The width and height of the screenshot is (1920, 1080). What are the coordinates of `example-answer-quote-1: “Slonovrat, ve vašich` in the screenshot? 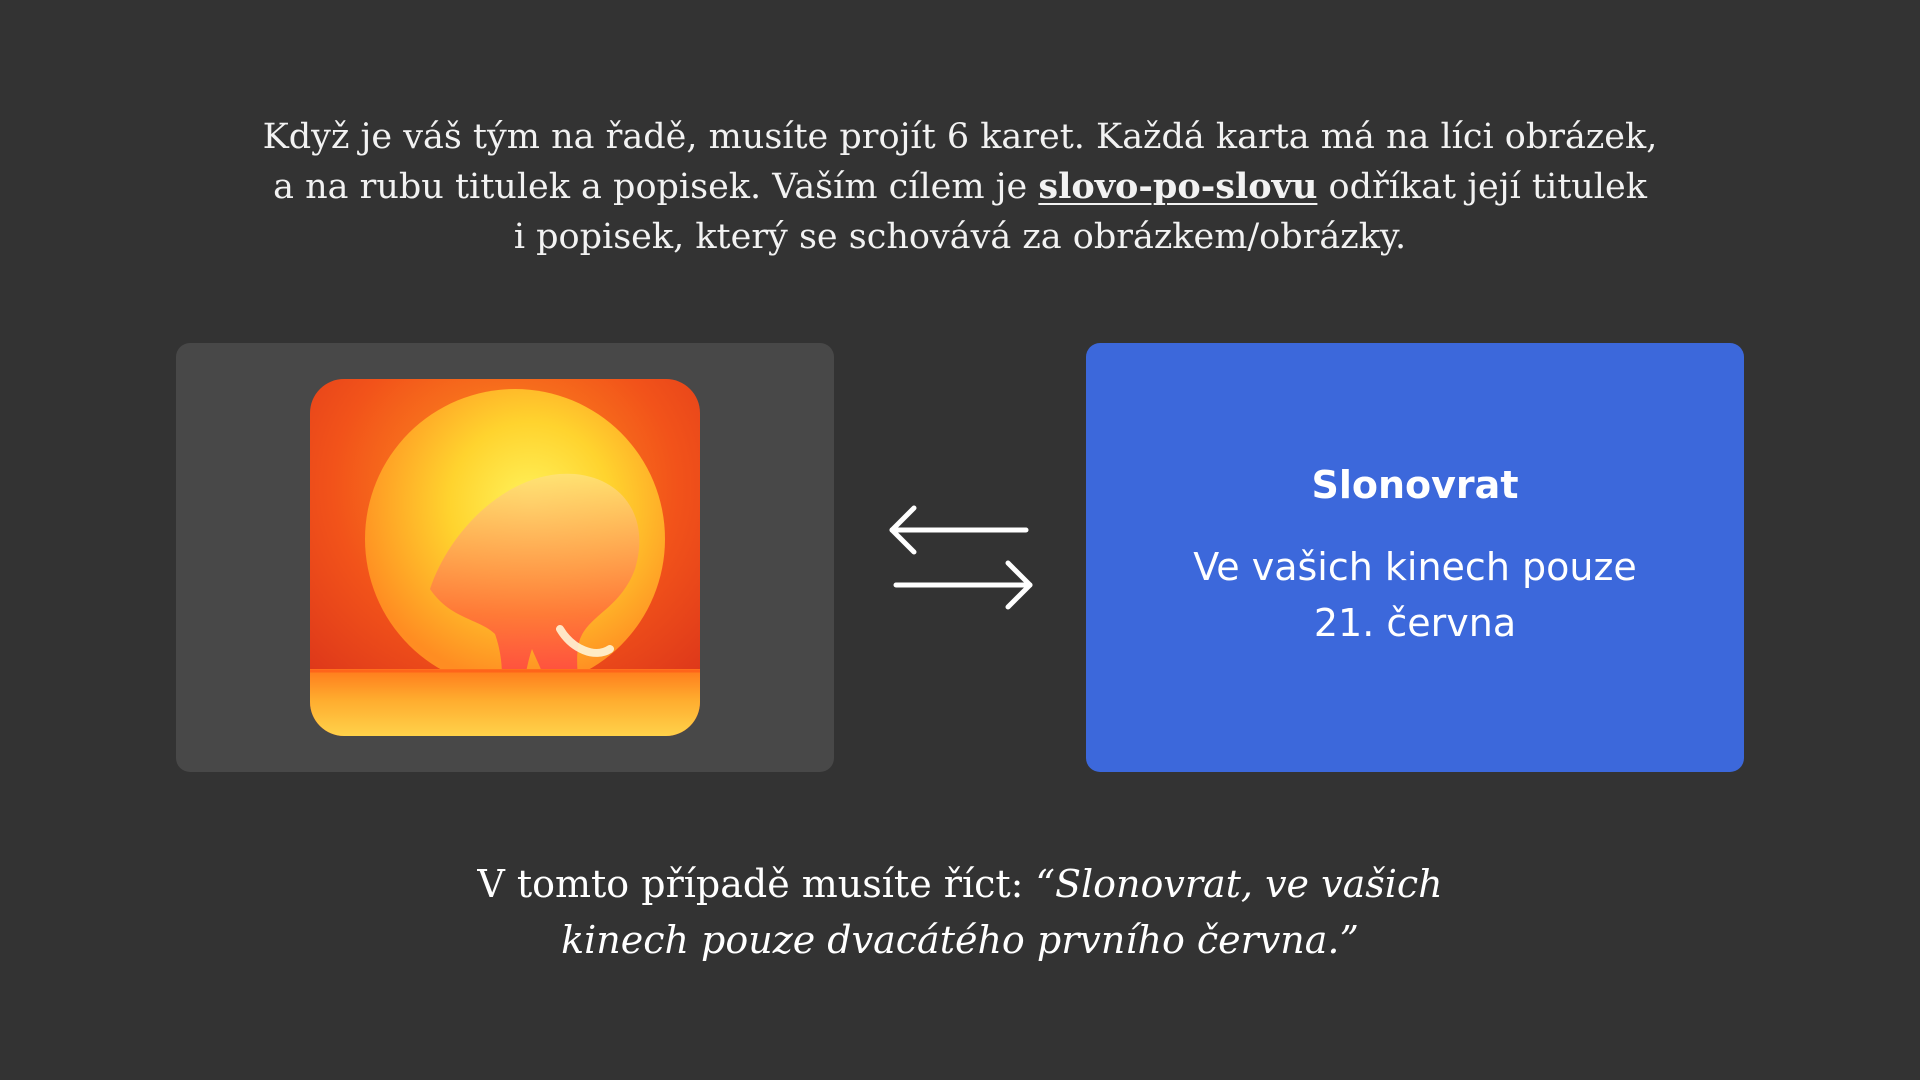 It's located at (1239, 884).